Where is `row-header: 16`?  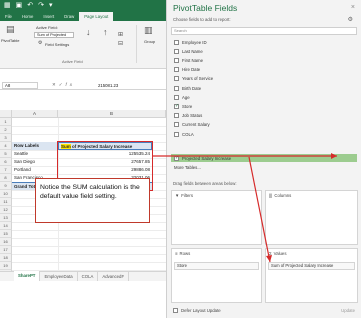 row-header: 16 is located at coordinates (6, 242).